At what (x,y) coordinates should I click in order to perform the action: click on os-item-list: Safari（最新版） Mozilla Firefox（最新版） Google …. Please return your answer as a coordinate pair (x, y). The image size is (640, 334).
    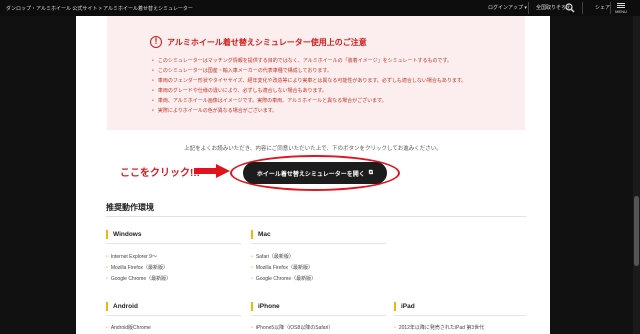
    Looking at the image, I should click on (283, 268).